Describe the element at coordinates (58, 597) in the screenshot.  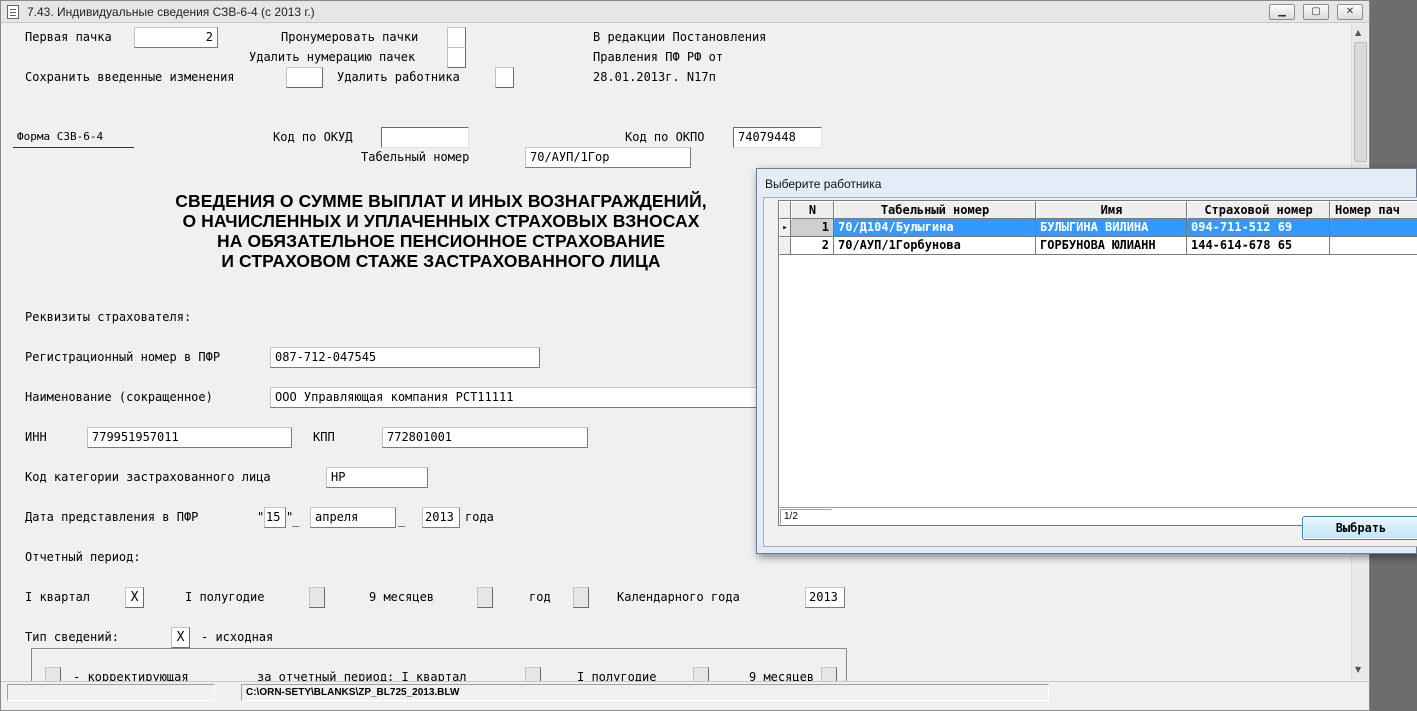
I see `q1-label: I квартал` at that location.